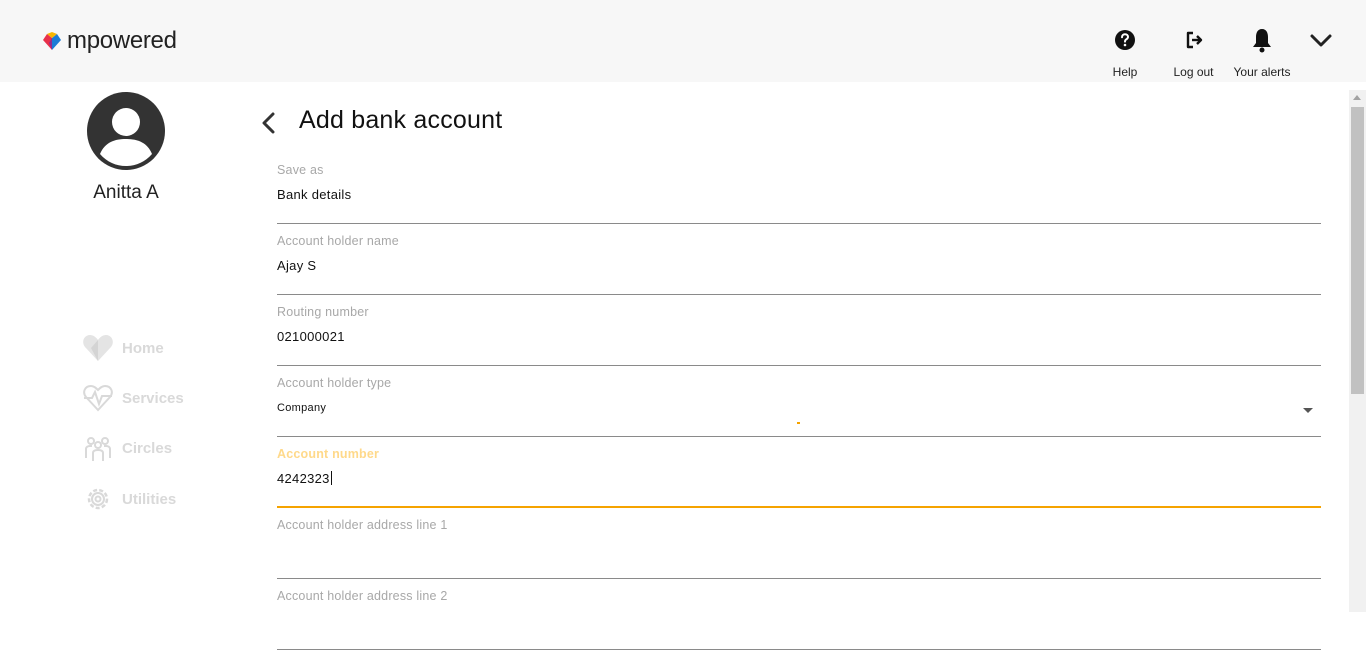 This screenshot has height=650, width=1366. I want to click on account-holder-name-input, so click(799, 265).